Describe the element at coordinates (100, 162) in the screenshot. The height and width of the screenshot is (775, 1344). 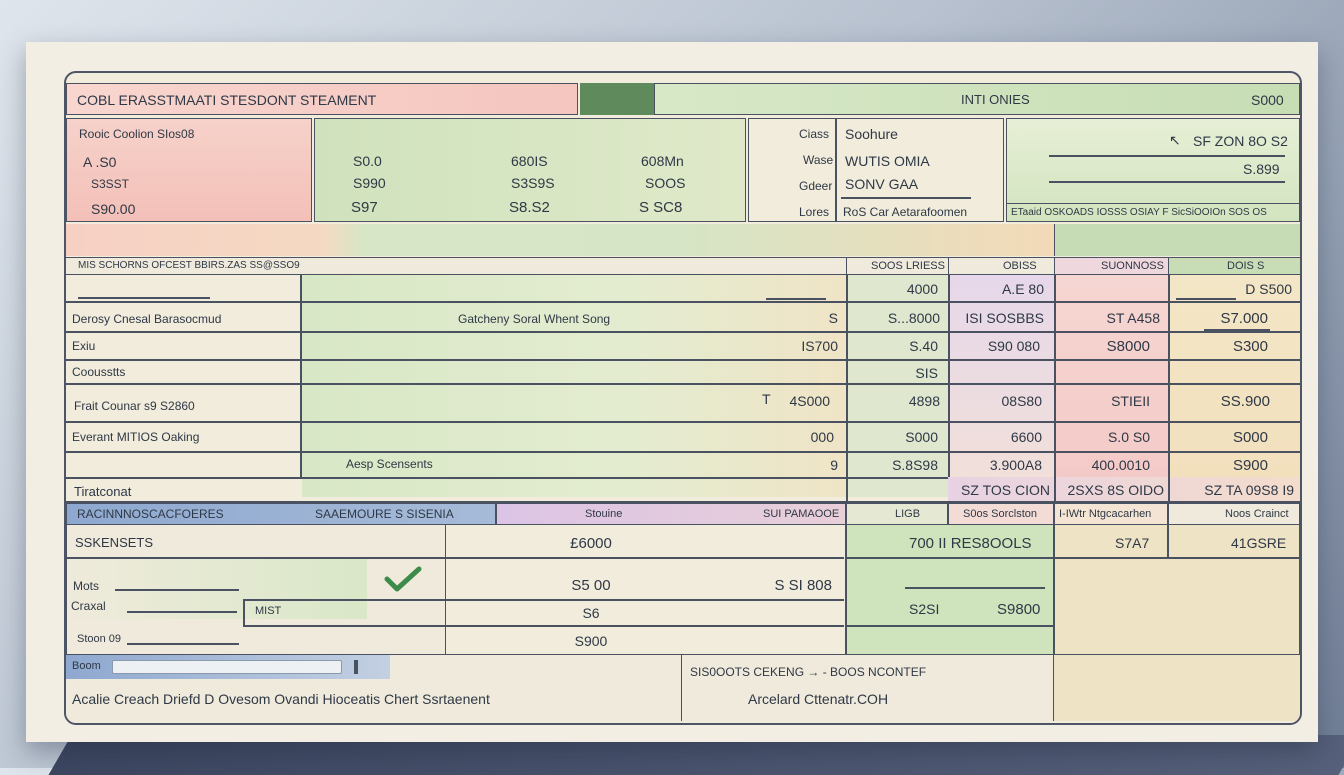
I see `info-value-1: A .S0` at that location.